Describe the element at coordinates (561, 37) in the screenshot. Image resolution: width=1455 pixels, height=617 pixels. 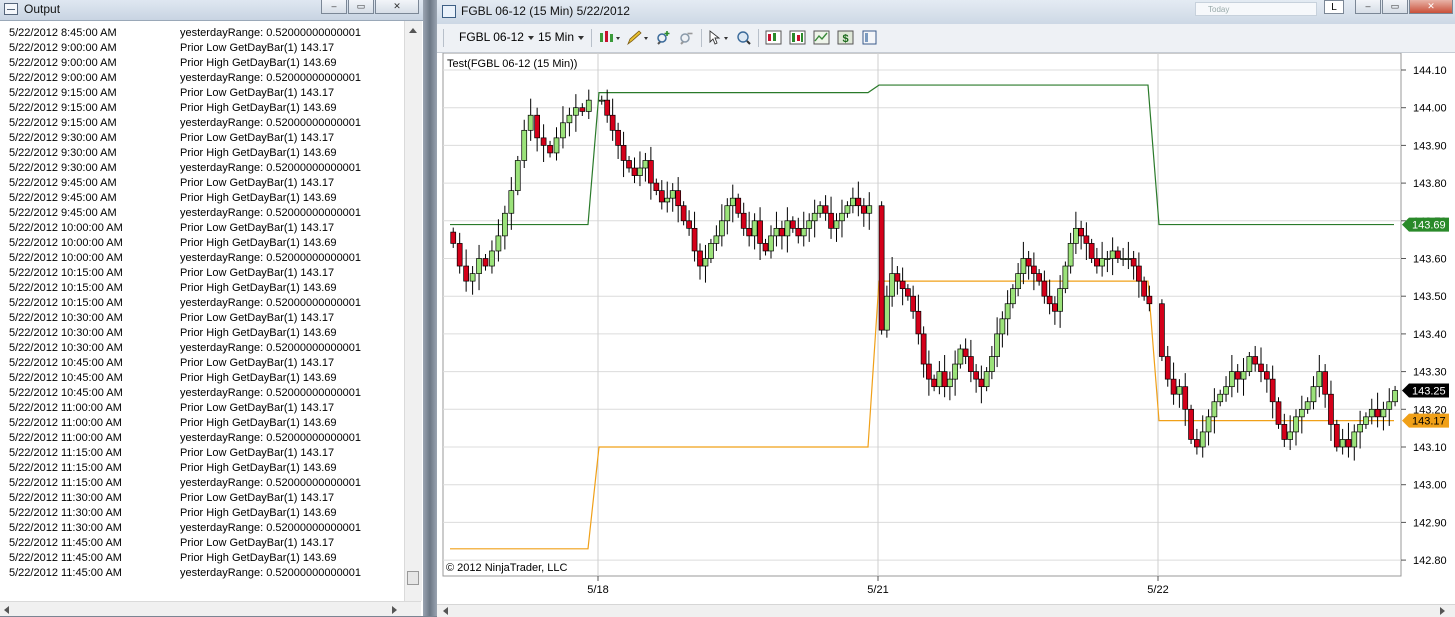
I see `interval-dropdown: 15 Min` at that location.